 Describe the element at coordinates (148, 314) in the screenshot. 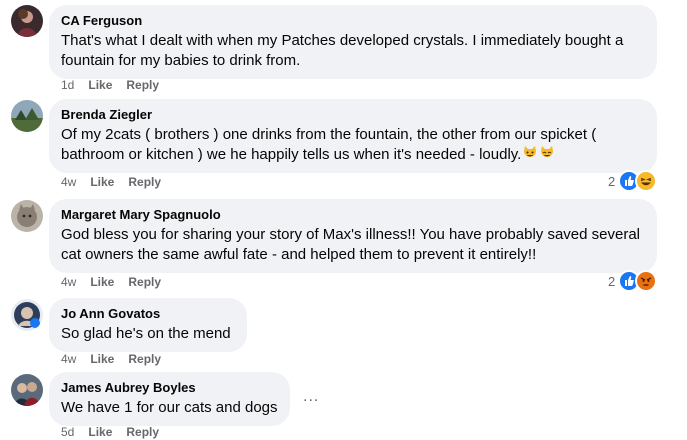

I see `comment-author: Jo Ann Govatos` at that location.